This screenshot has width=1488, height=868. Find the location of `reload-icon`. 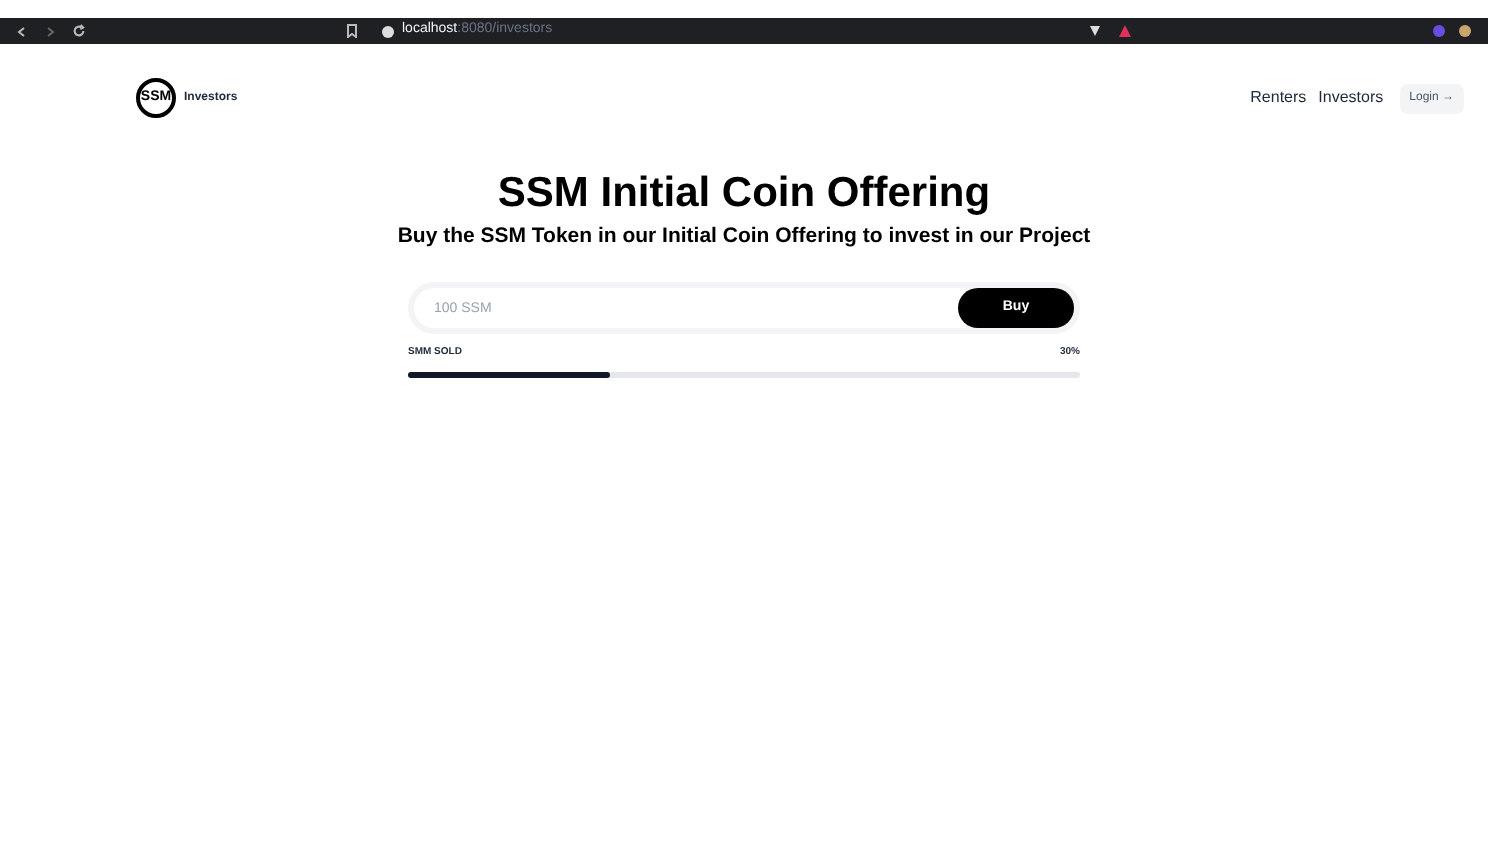

reload-icon is located at coordinates (79, 31).